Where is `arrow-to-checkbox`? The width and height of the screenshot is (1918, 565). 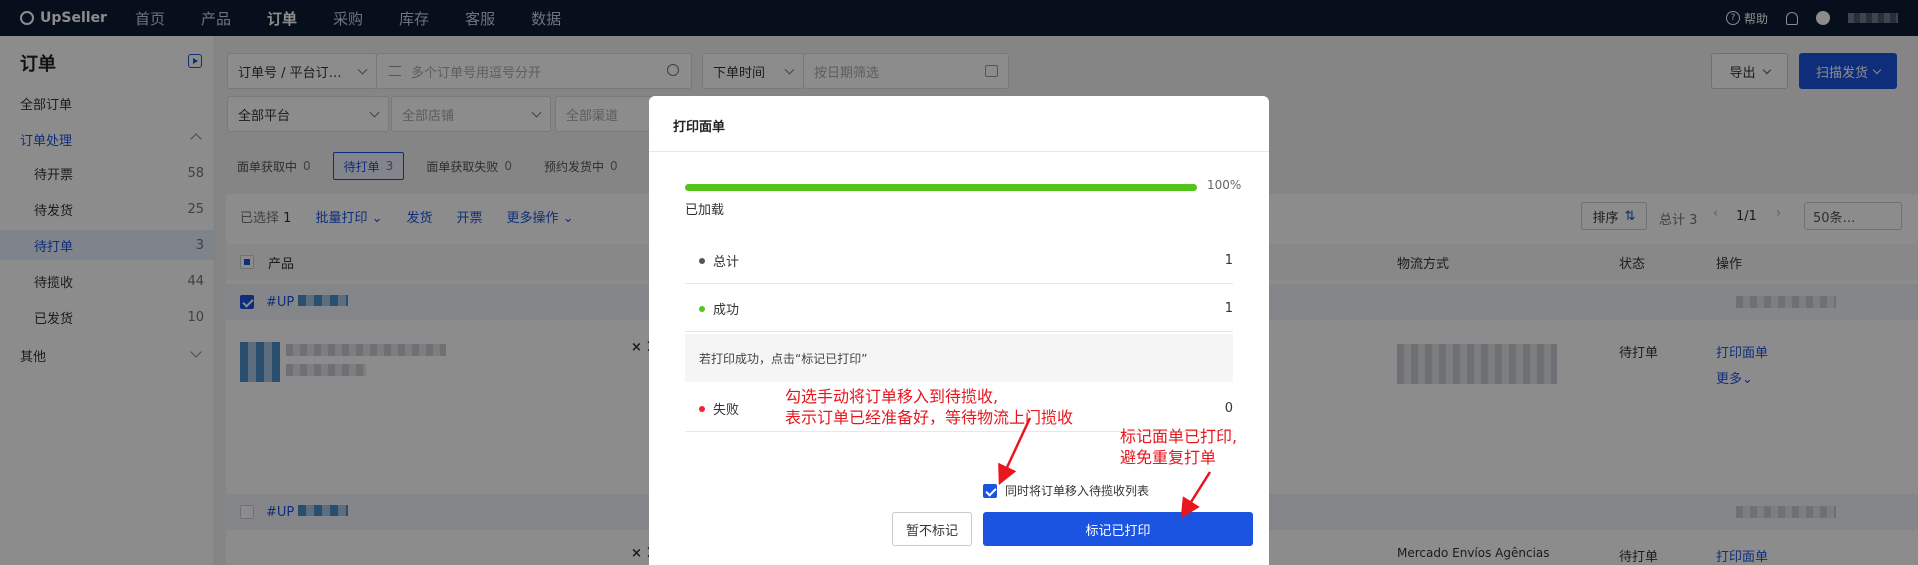
arrow-to-checkbox is located at coordinates (1015, 451).